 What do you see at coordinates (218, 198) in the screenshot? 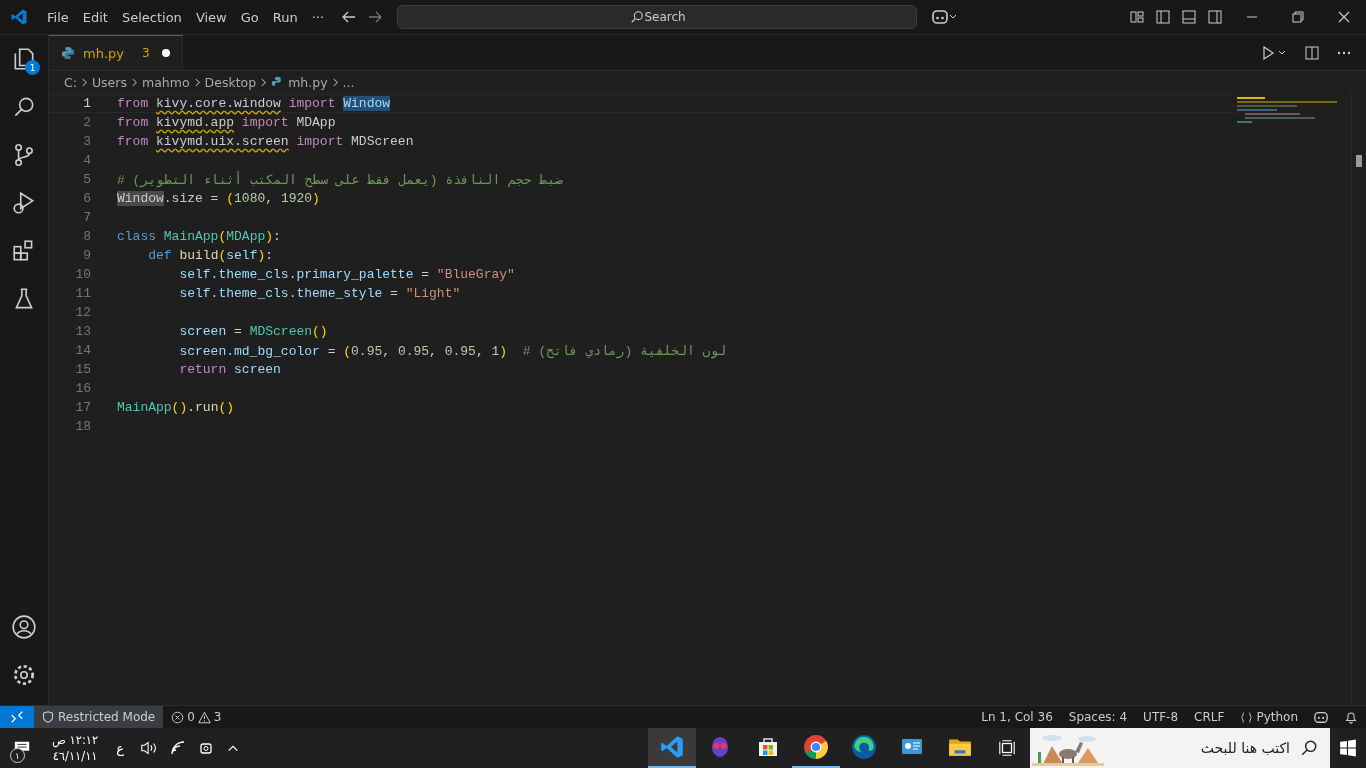
I see `code-line: Window.size = (1080, 1920)` at bounding box center [218, 198].